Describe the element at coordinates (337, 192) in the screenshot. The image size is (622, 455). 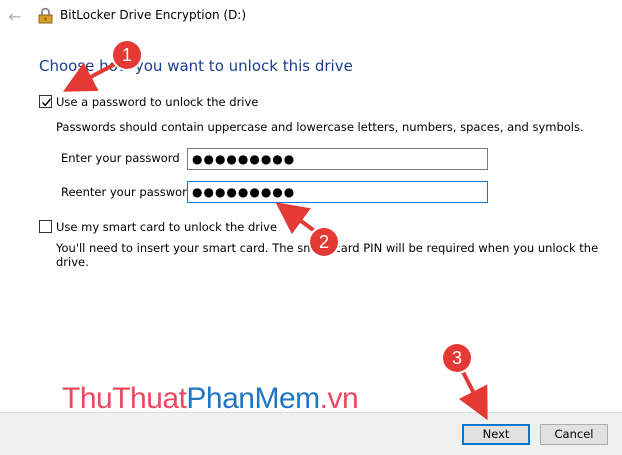
I see `reenter-password-input` at that location.